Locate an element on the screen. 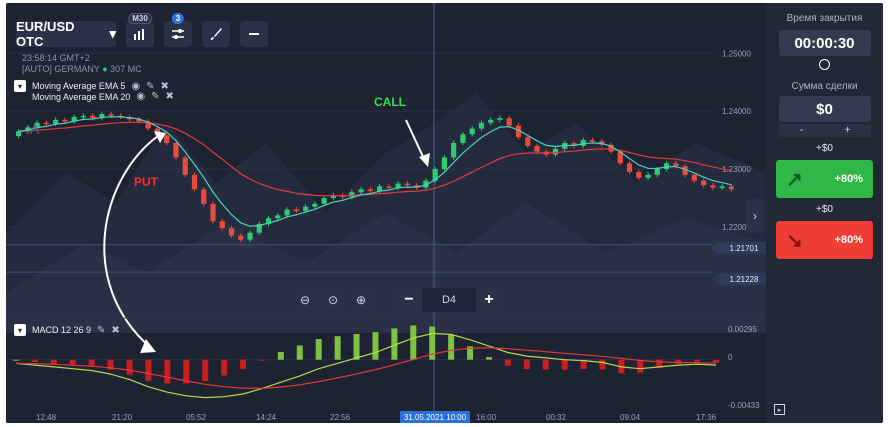 This screenshot has height=427, width=888. asset-selector: EUR/USD OTC ▾ is located at coordinates (66, 34).